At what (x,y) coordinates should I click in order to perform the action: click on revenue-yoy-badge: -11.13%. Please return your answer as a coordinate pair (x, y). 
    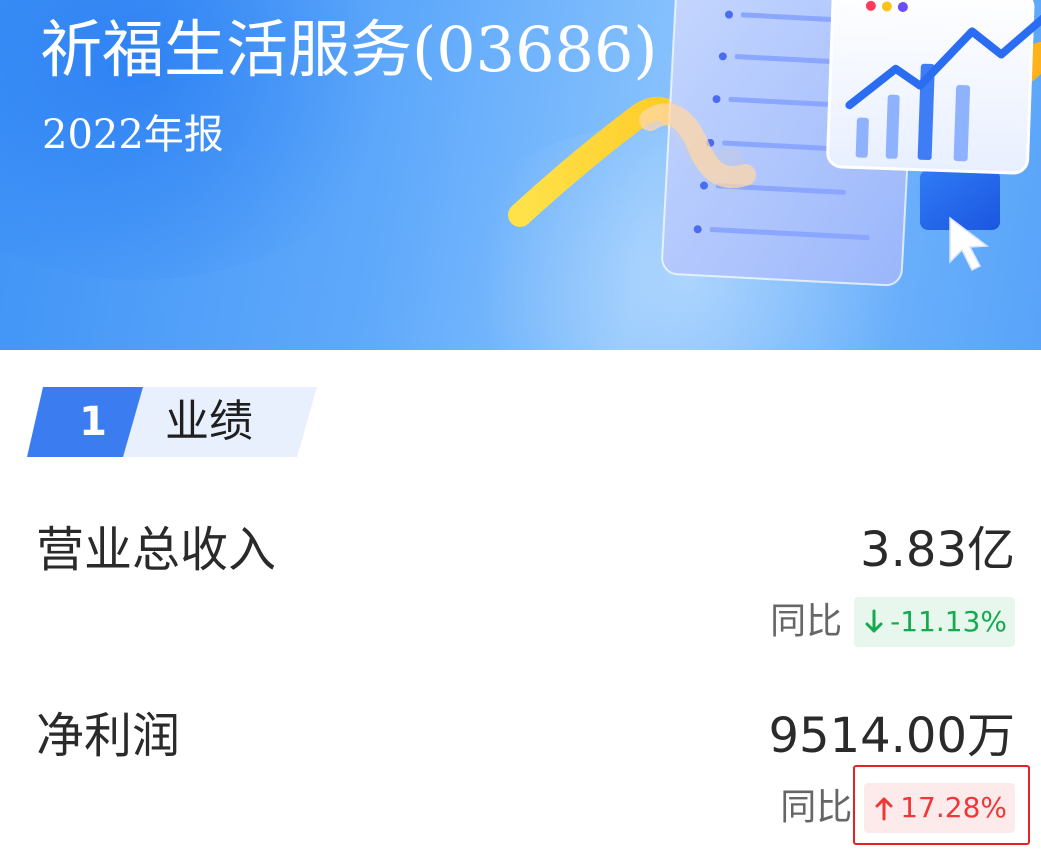
    Looking at the image, I should click on (934, 622).